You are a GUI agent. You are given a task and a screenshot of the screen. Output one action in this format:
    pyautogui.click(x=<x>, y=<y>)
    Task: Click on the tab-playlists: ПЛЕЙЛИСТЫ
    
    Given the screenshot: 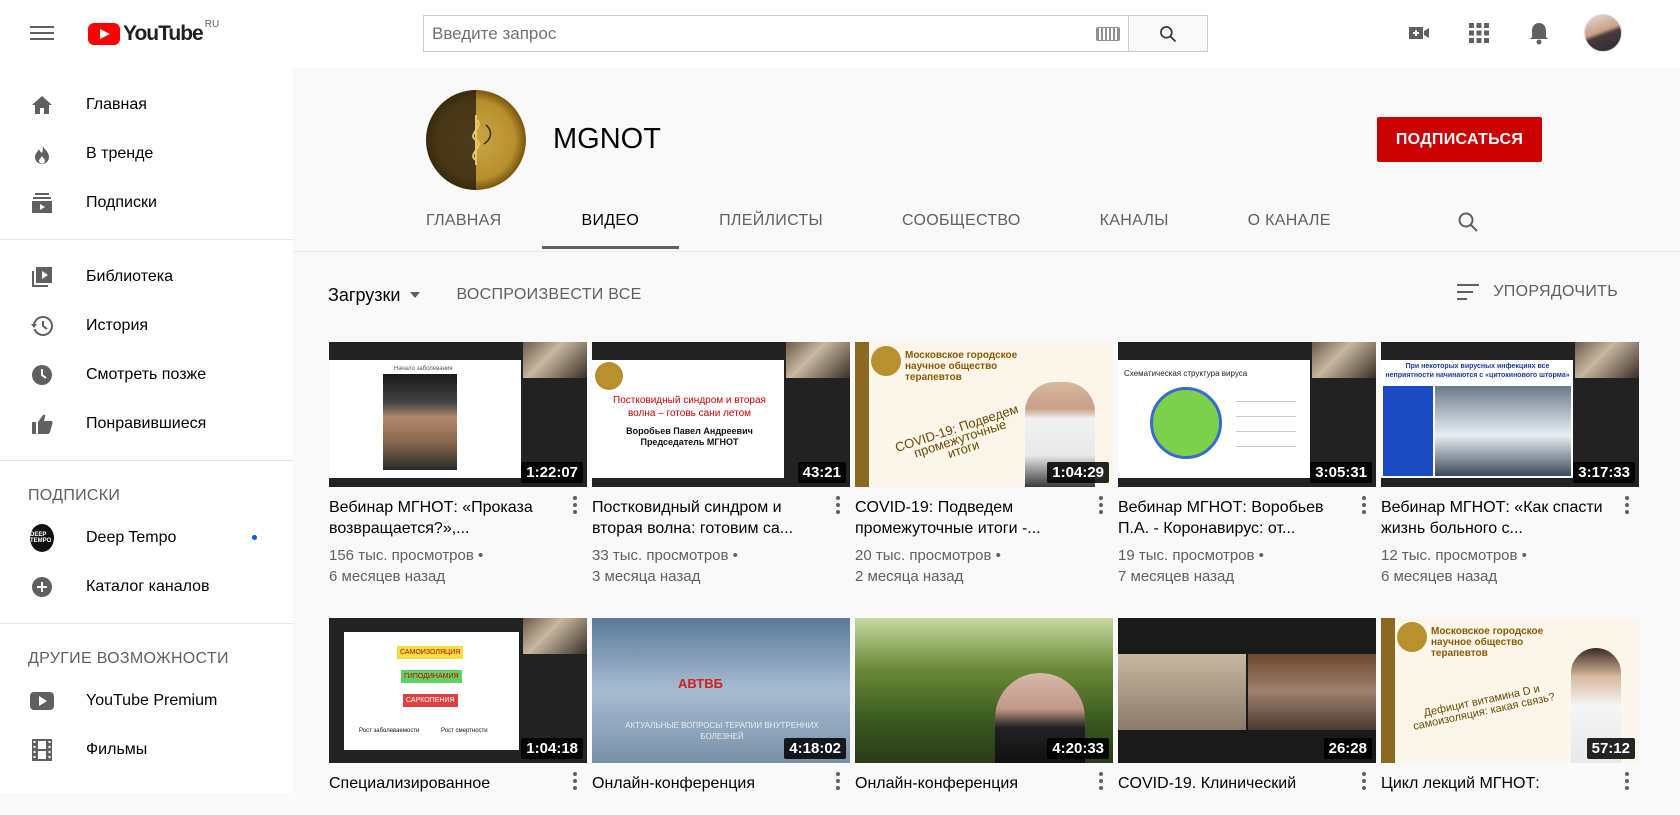 What is the action you would take?
    pyautogui.click(x=771, y=227)
    